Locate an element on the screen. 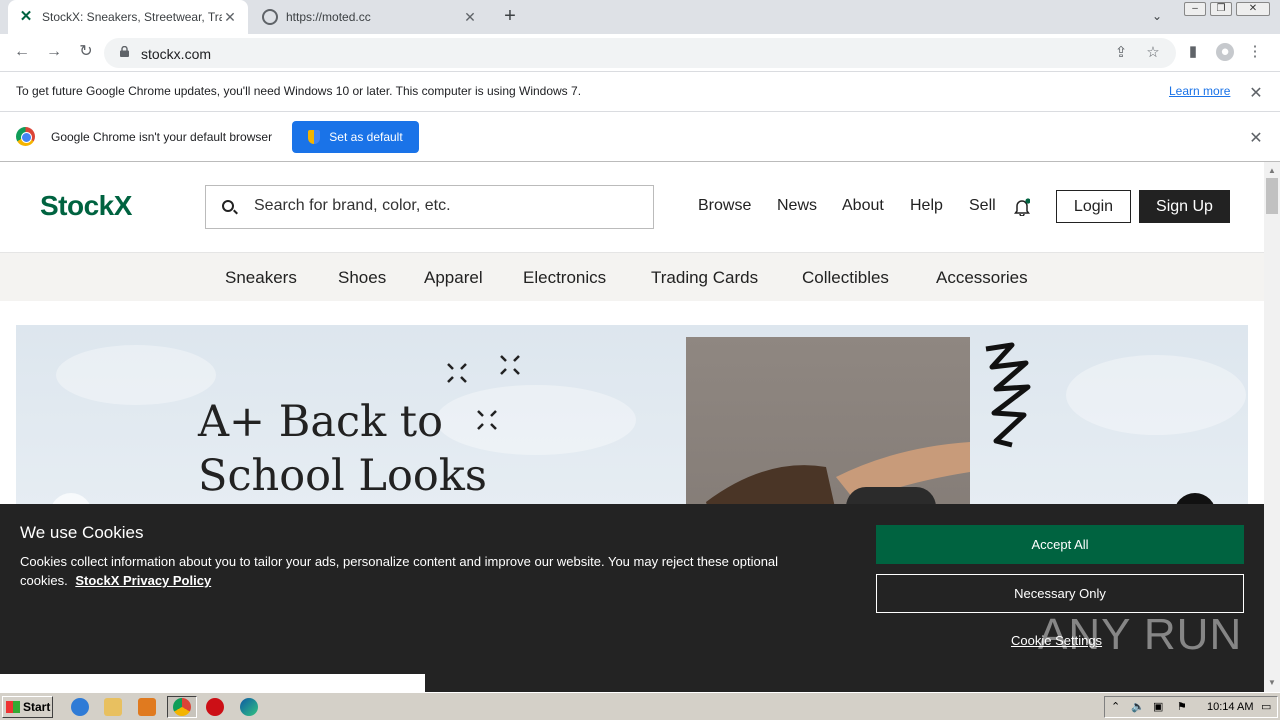 The width and height of the screenshot is (1280, 720). tab-title: StockX: Sneakers, Streetwear, Tradi is located at coordinates (132, 17).